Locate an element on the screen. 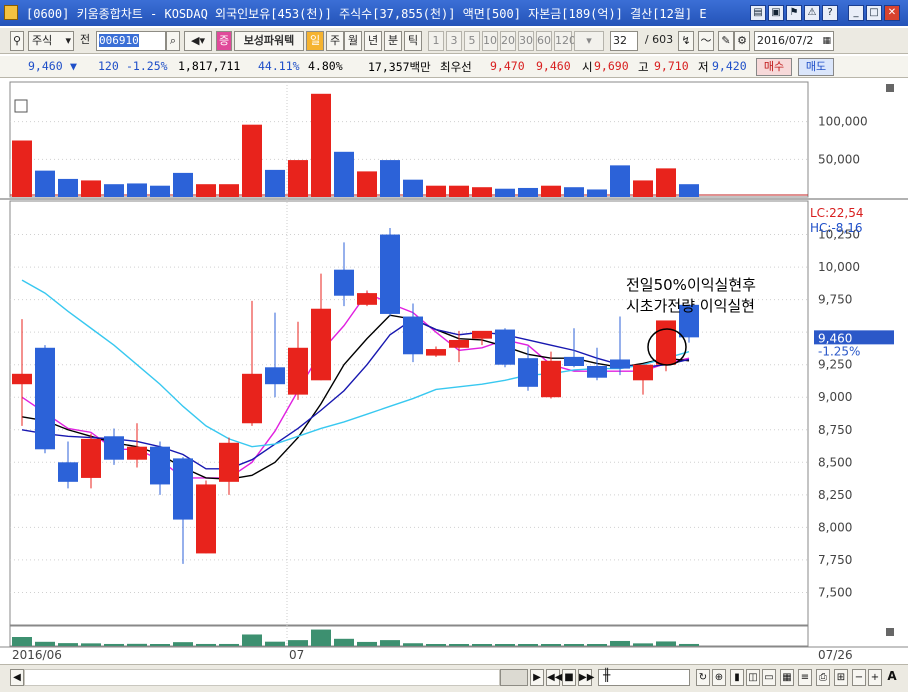 The image size is (908, 692). bottom-bar: ◀ ▶ ◀◀ ■ ▶▶ ╫ ↻ ⊕ ▮ ◫ ▭ ▦ ≡ ⎙ ⊞ − + A is located at coordinates (454, 678).